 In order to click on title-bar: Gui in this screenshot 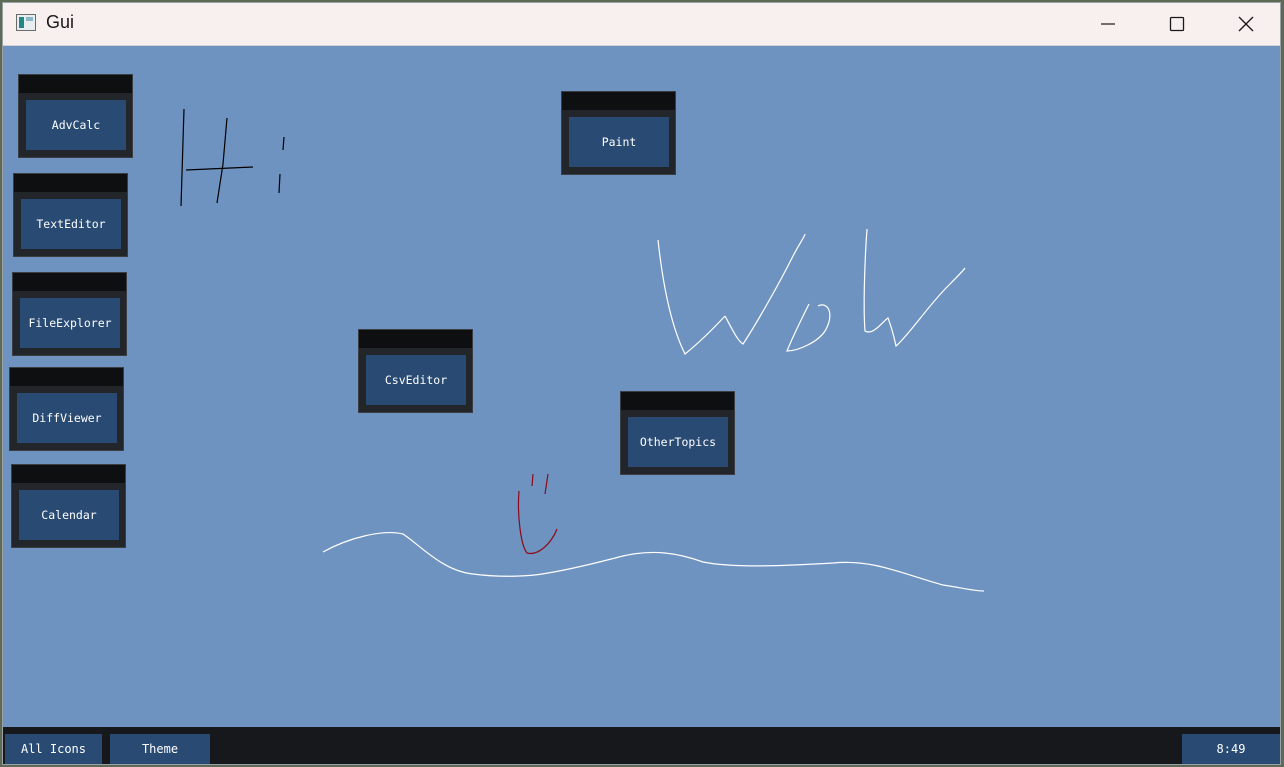, I will do `click(641, 24)`.